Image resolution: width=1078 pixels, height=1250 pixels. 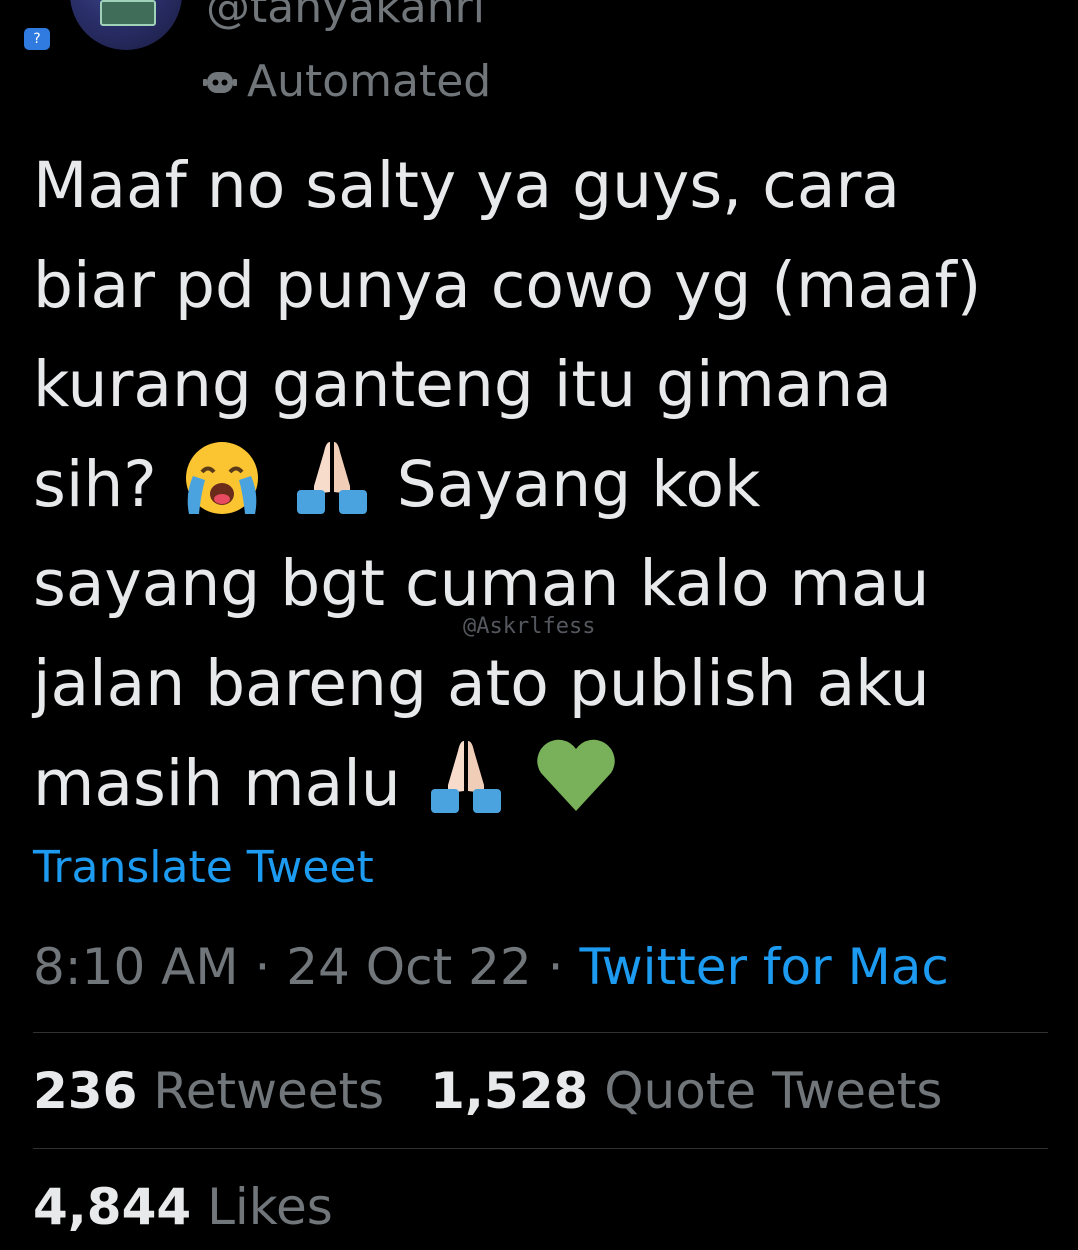 What do you see at coordinates (37, 39) in the screenshot?
I see `automated-badge-icon: ?` at bounding box center [37, 39].